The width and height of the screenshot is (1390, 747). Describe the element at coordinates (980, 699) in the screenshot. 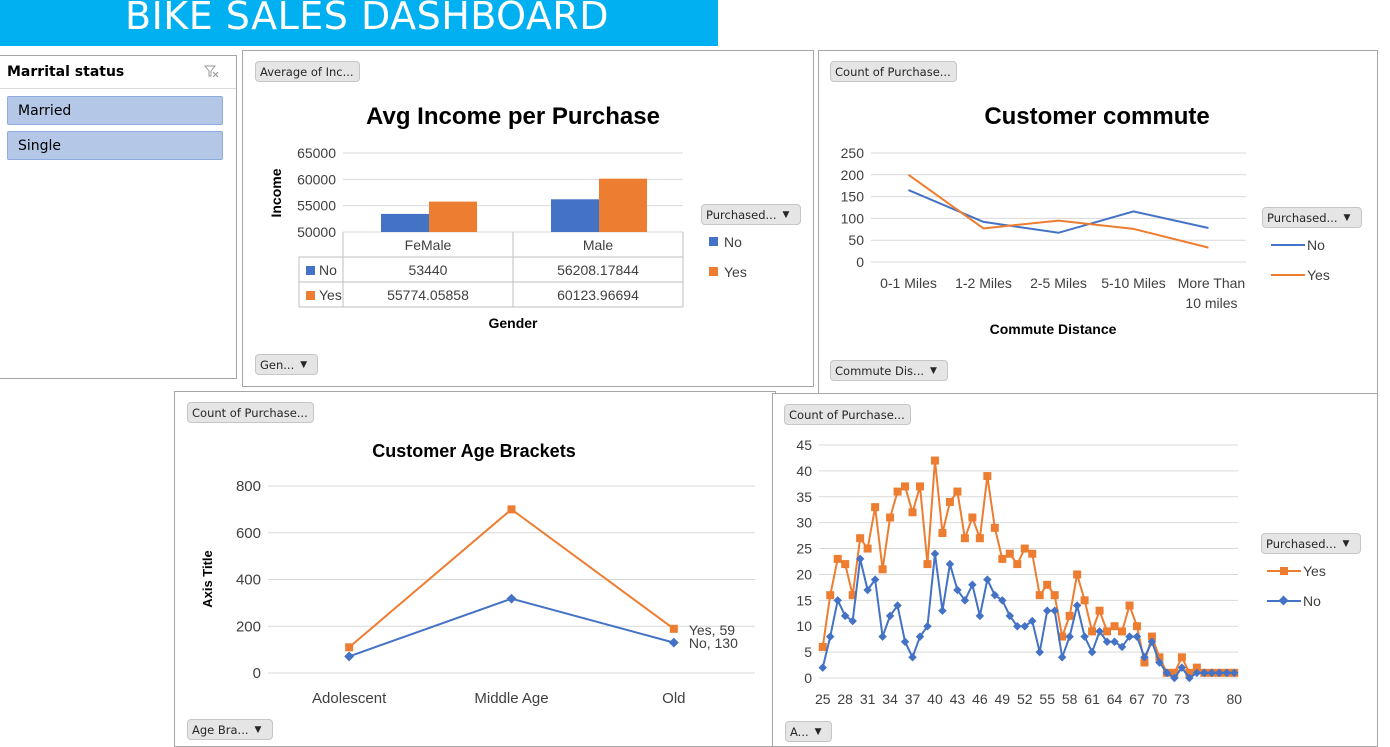

I see `x-tick-label: 46` at that location.